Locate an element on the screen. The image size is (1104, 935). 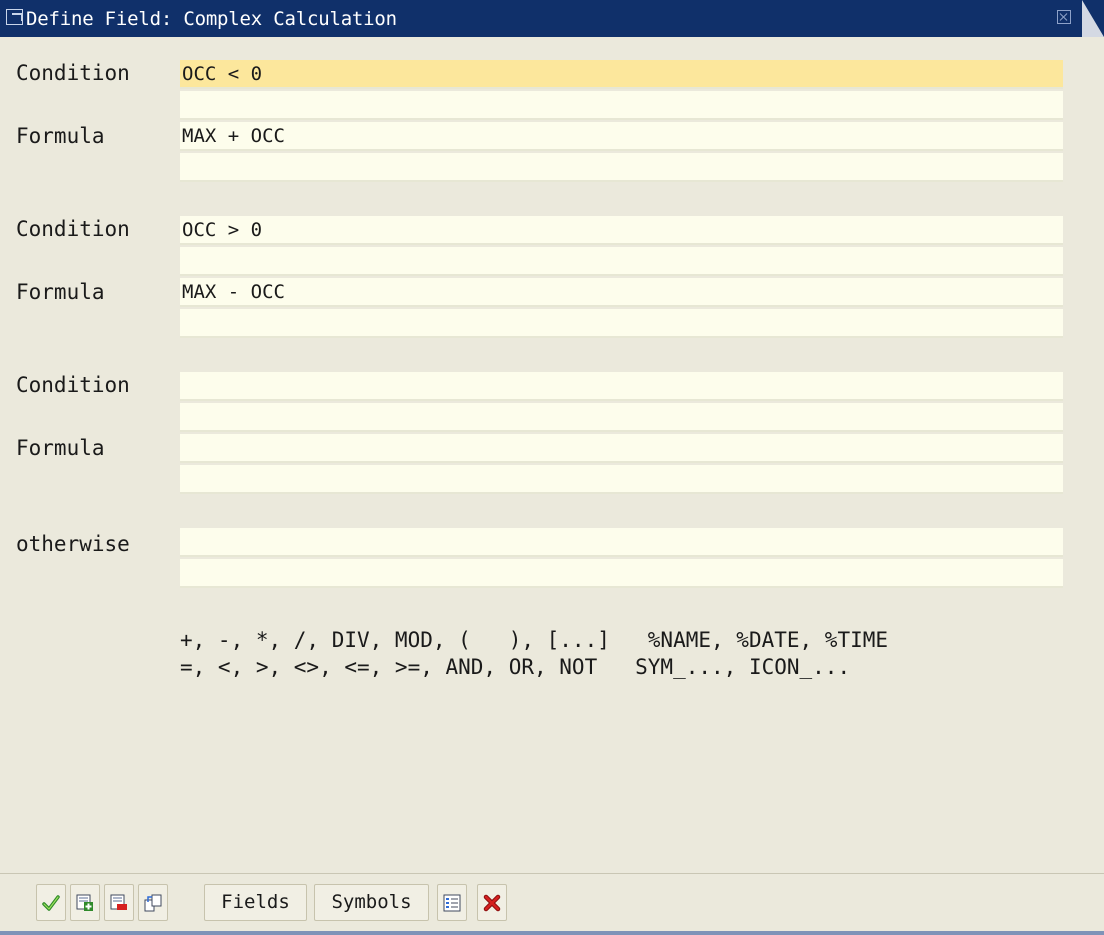
condition-label-1: Condition is located at coordinates (73, 73).